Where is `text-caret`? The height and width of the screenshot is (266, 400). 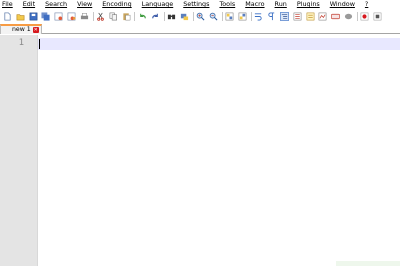
text-caret is located at coordinates (39, 44).